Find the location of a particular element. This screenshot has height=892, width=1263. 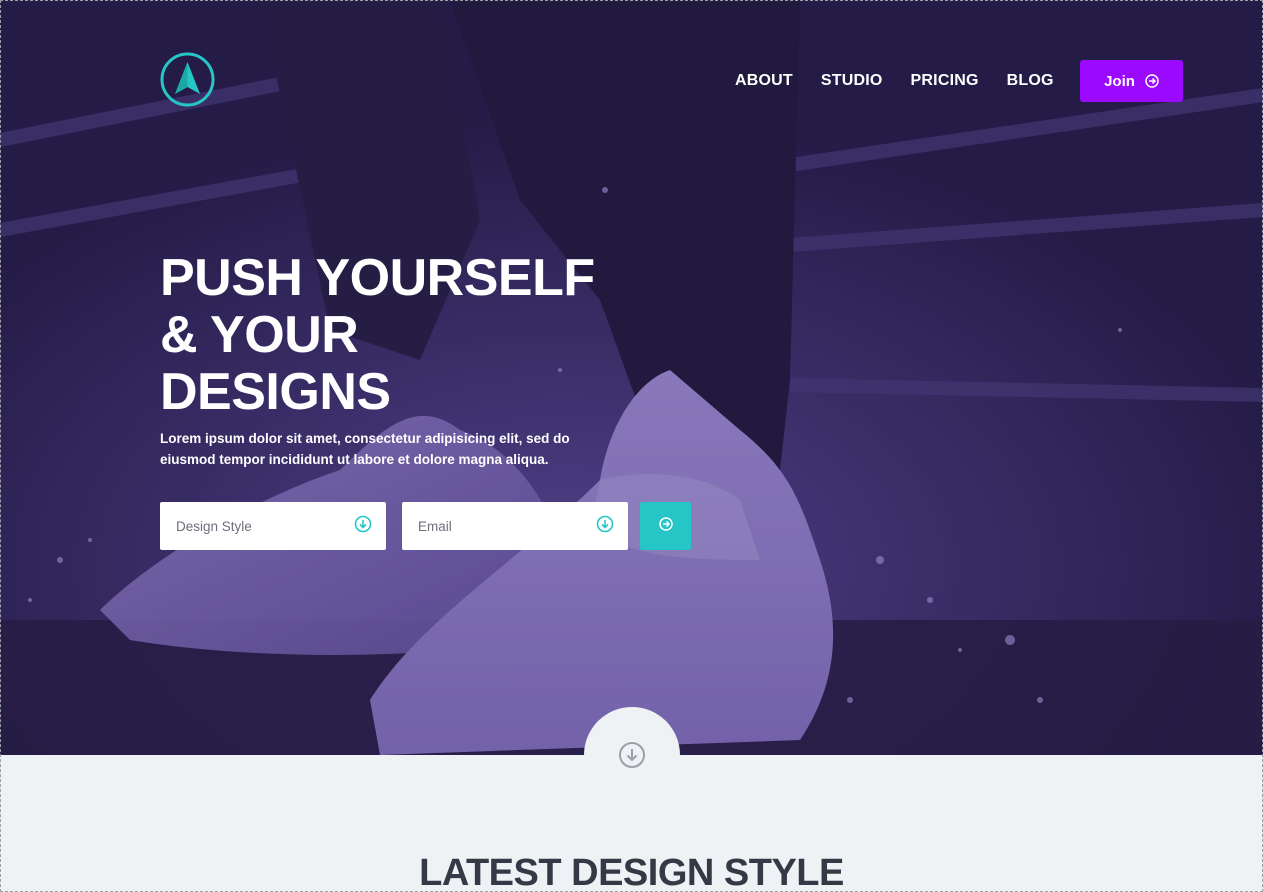

hero-headline: PUSH YOURSELF & YOUR DESIGNS is located at coordinates (390, 335).